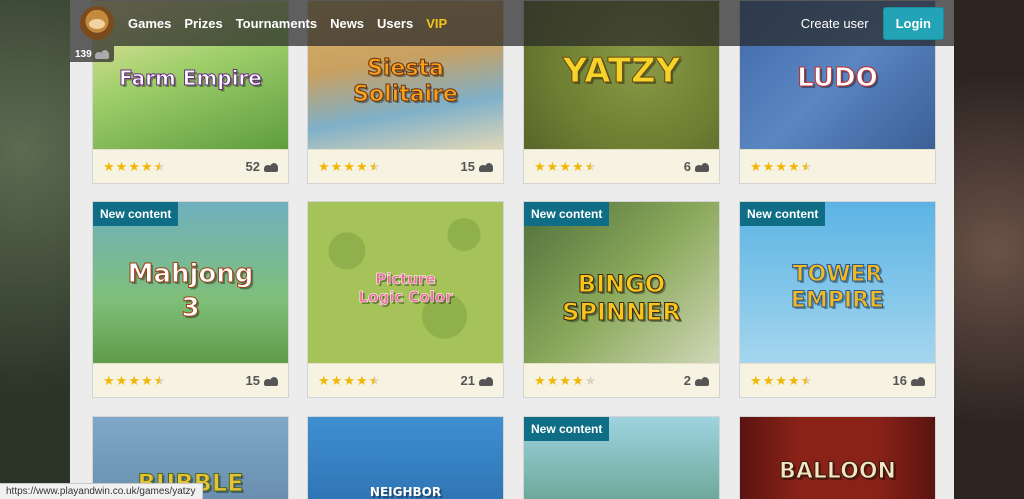  Describe the element at coordinates (405, 283) in the screenshot. I see `game-thumbnail: Picture Logic Color` at that location.